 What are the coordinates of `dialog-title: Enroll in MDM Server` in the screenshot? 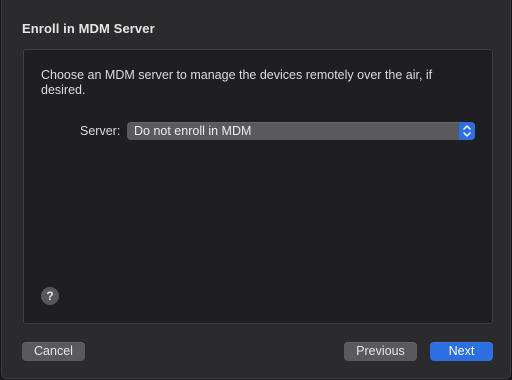 It's located at (88, 28).